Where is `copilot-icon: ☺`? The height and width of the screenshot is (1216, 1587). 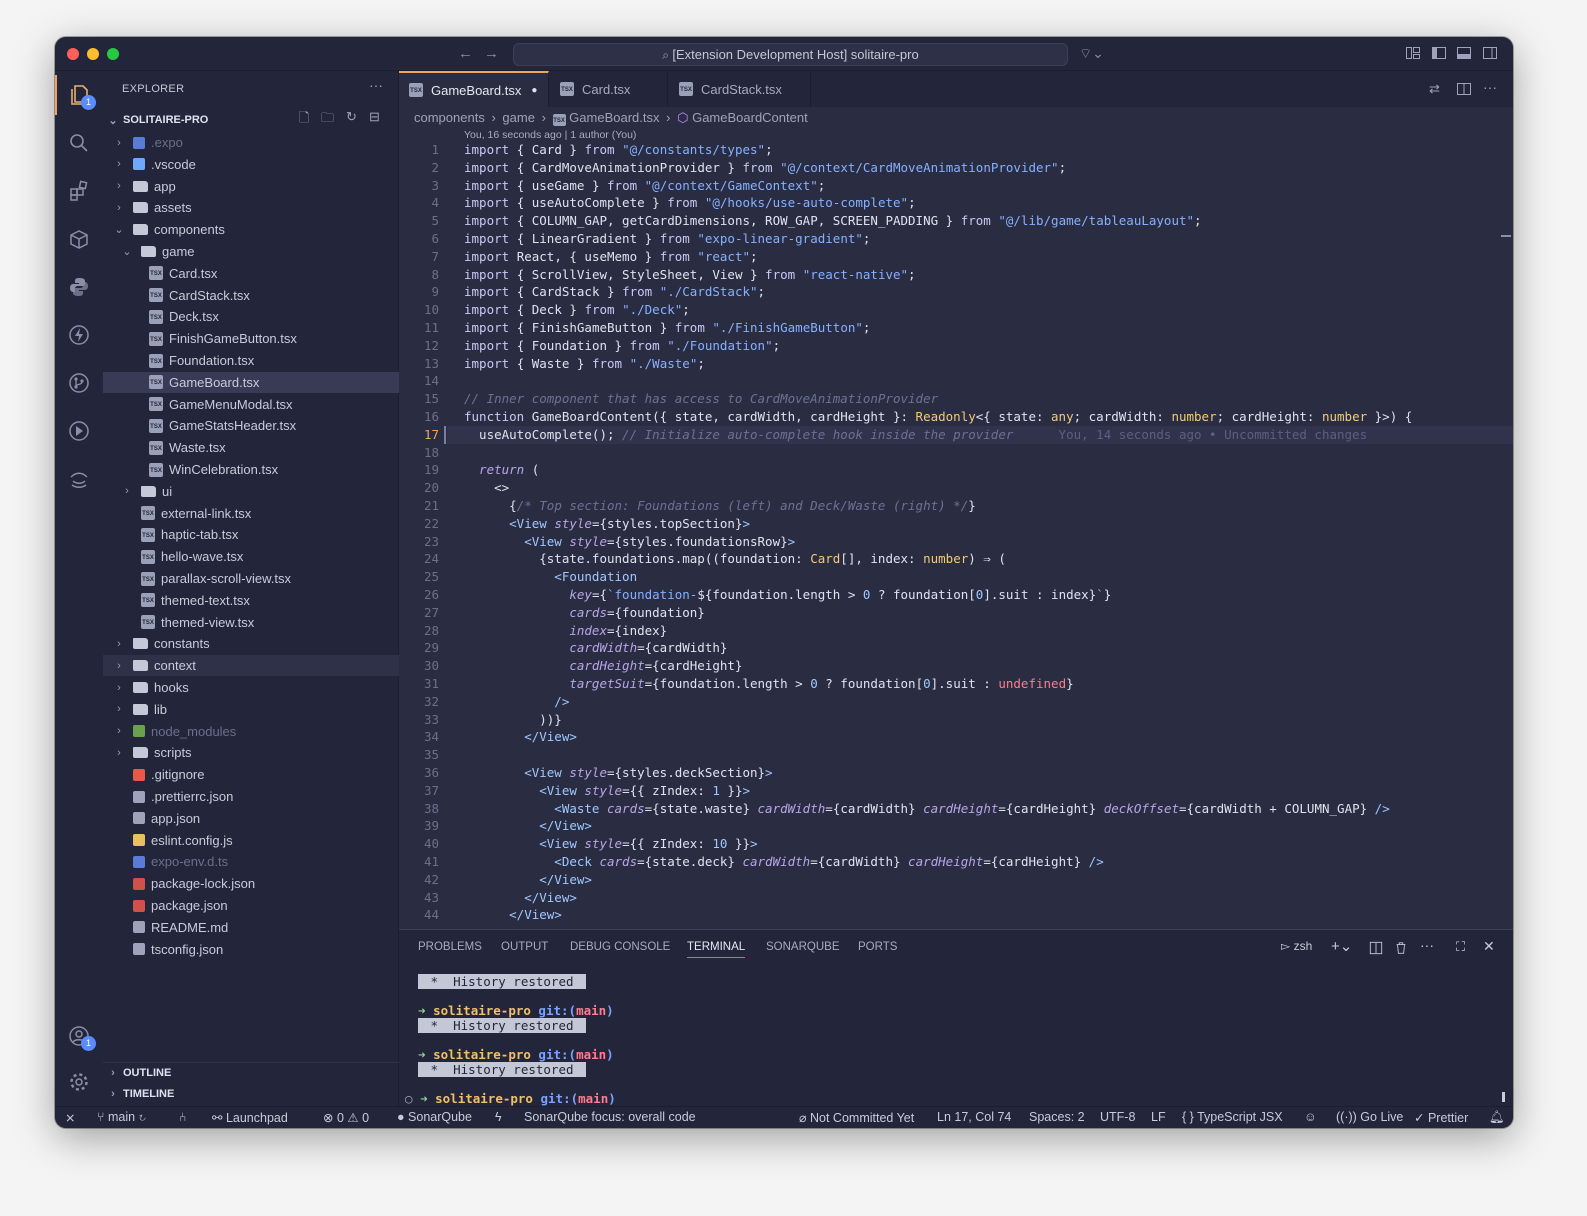
copilot-icon: ☺ is located at coordinates (1310, 1117).